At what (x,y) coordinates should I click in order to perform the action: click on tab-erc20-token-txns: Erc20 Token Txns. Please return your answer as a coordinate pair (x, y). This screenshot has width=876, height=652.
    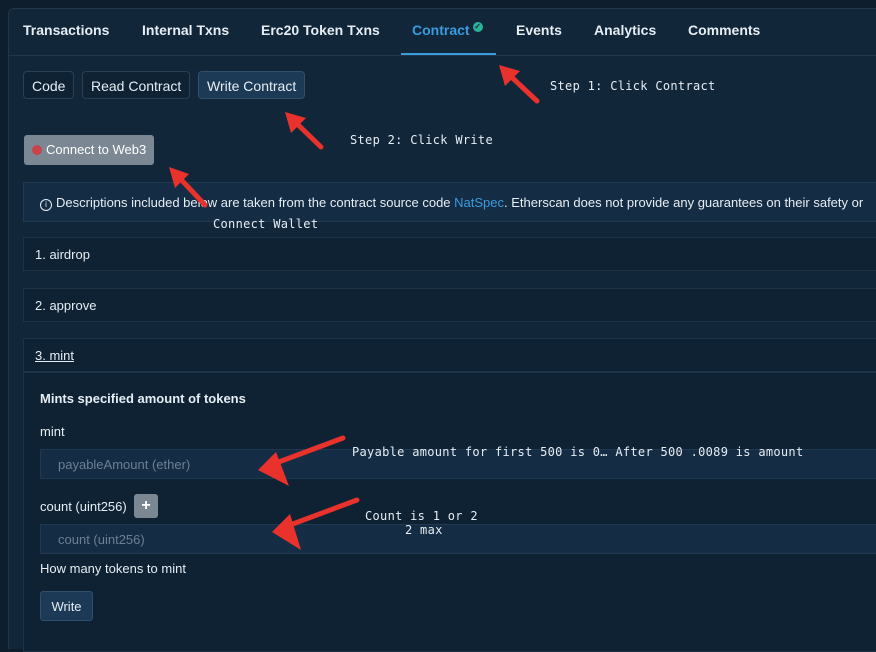
    Looking at the image, I should click on (320, 30).